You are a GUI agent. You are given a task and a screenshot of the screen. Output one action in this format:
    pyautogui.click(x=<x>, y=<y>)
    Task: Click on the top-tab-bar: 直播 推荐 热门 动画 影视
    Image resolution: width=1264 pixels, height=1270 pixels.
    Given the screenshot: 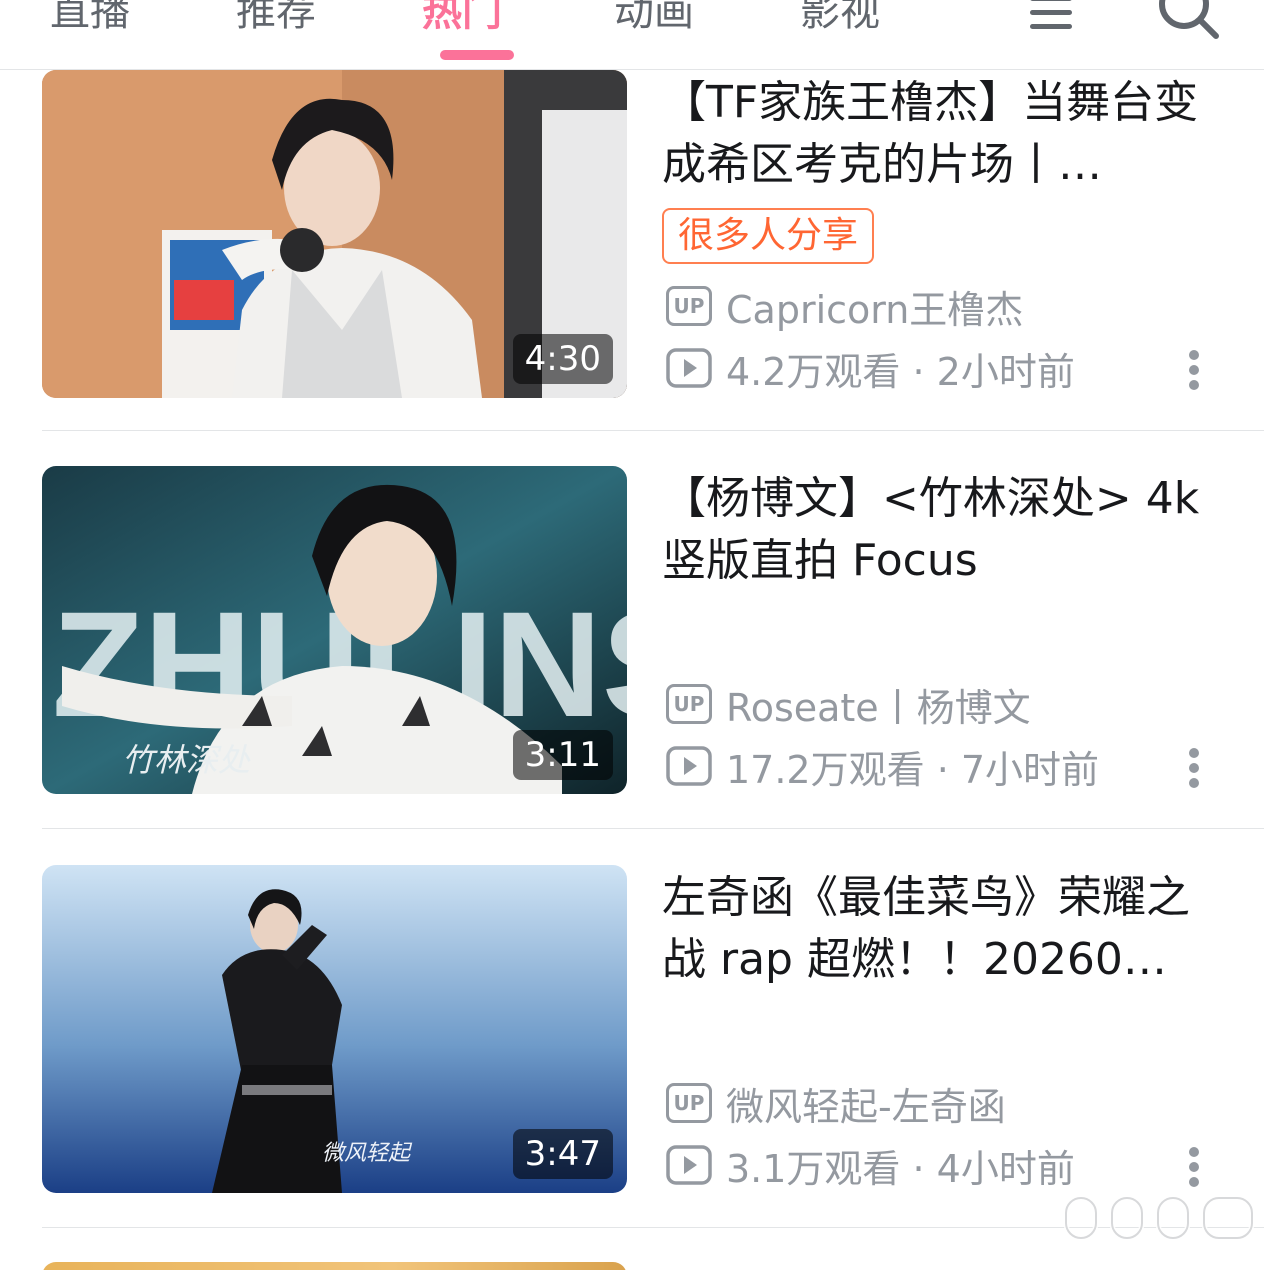 What is the action you would take?
    pyautogui.click(x=632, y=35)
    